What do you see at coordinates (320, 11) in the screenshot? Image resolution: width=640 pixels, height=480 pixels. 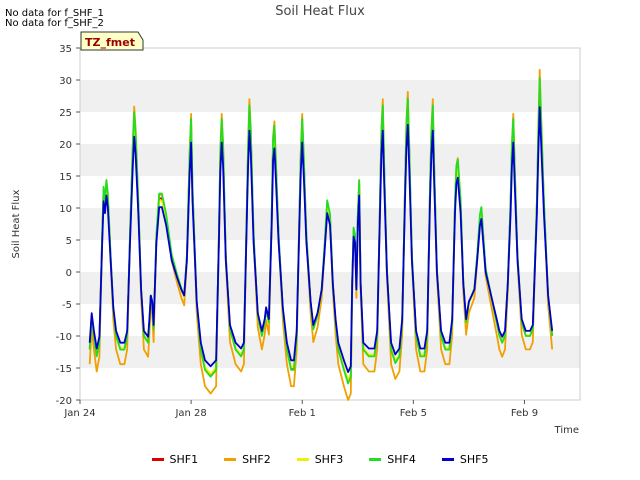 I see `chart-title: Soil Heat Flux` at bounding box center [320, 11].